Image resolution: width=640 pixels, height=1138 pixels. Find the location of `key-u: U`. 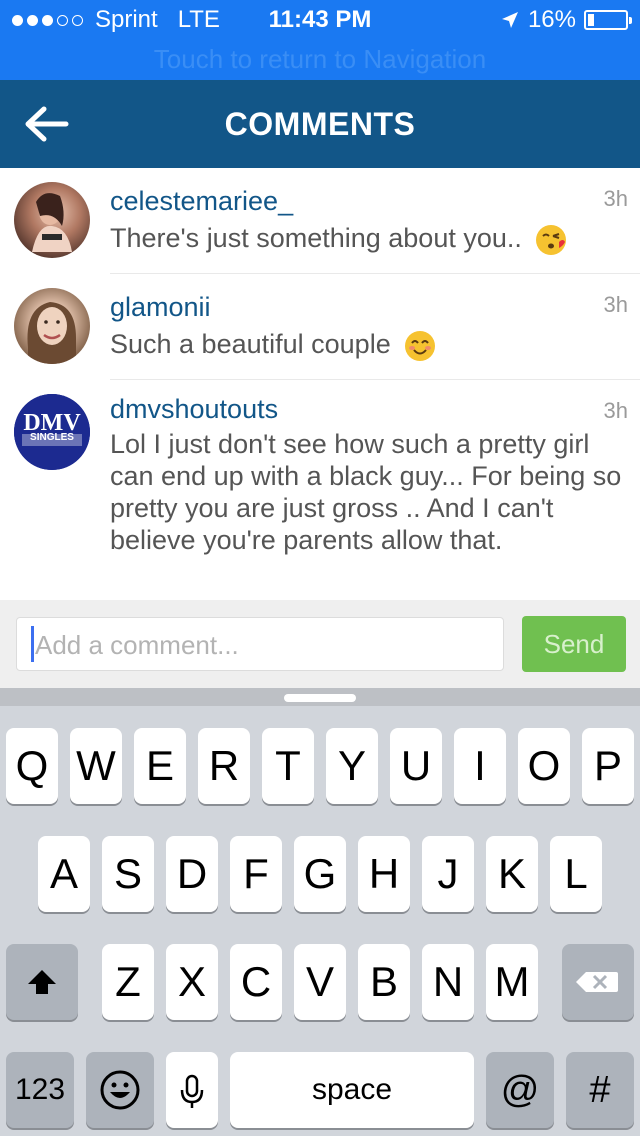

key-u: U is located at coordinates (416, 766).